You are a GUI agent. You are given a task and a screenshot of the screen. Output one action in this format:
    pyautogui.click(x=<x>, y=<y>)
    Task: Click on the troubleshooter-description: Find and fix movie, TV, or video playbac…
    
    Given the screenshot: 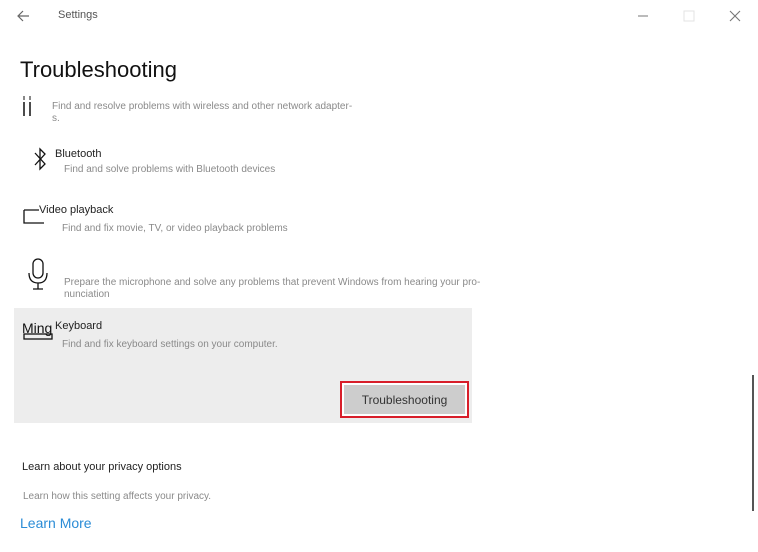 What is the action you would take?
    pyautogui.click(x=175, y=228)
    